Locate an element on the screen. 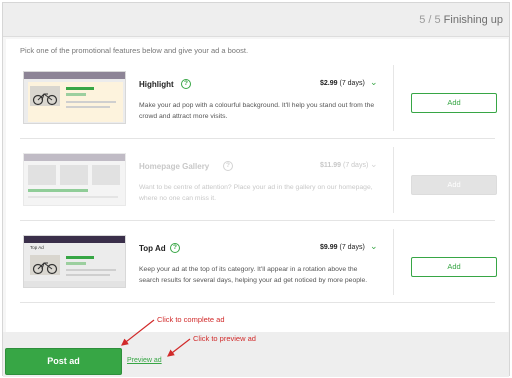 The height and width of the screenshot is (378, 512). feature-price: $2.99 (7 days) is located at coordinates (342, 83).